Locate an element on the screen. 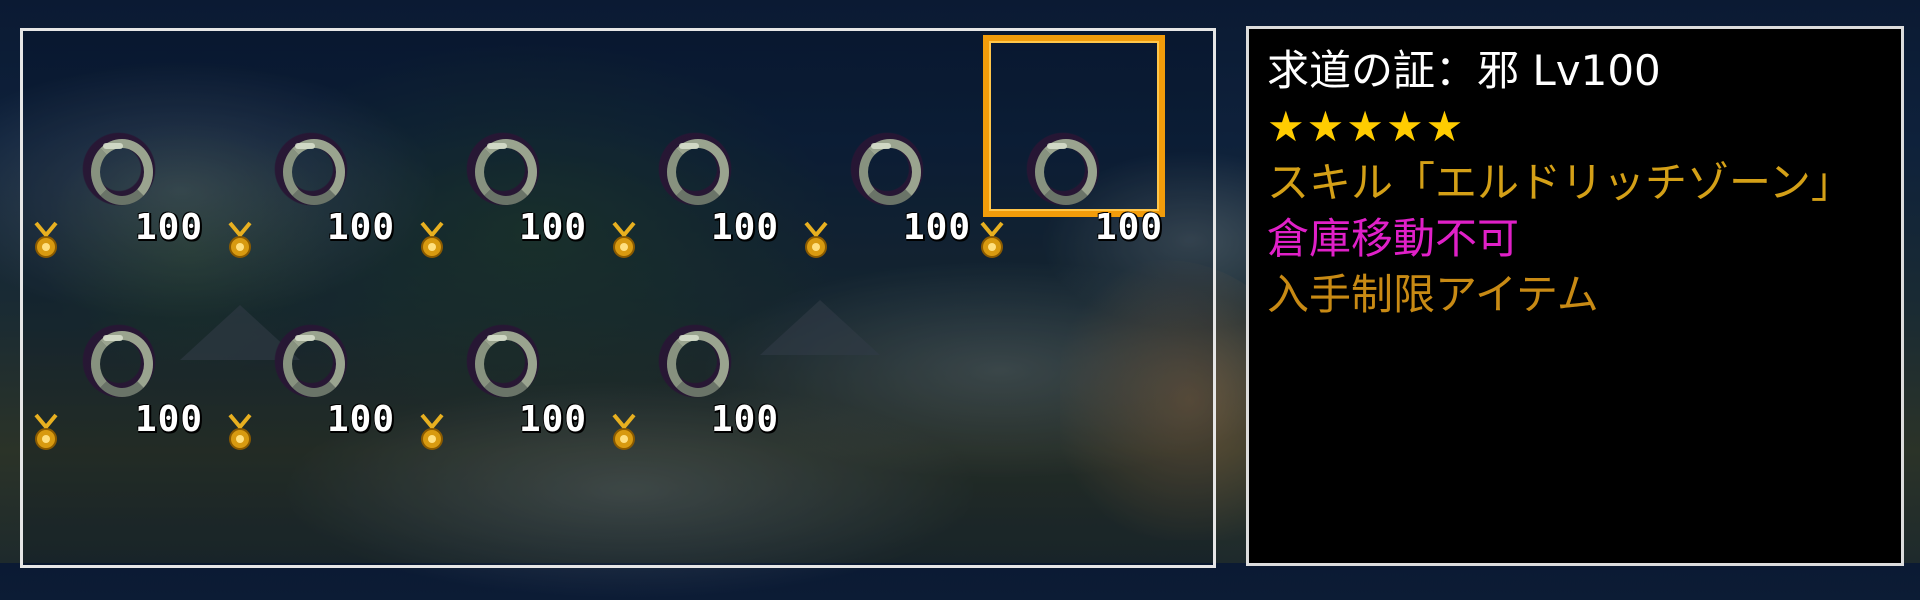 The image size is (1920, 600). item-title: 求道の証：邪 Lv100 is located at coordinates (1464, 70).